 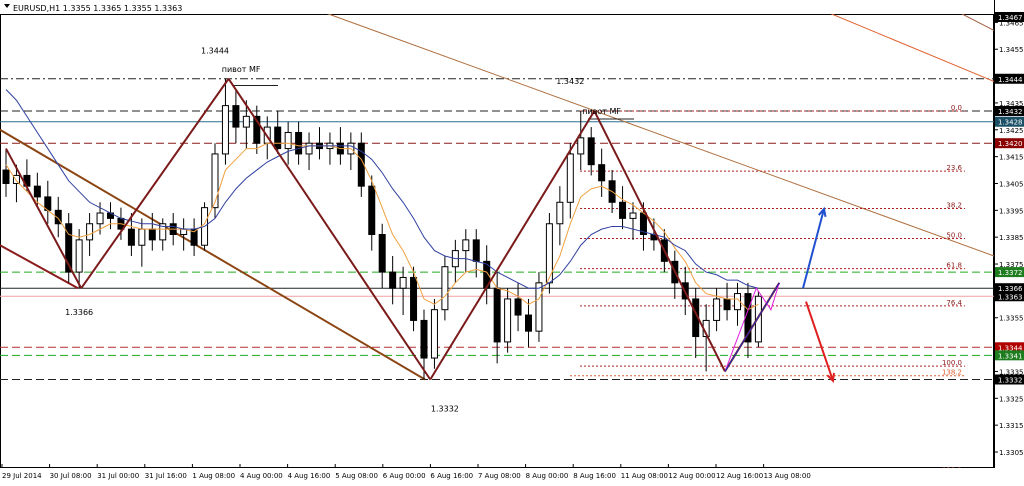 What do you see at coordinates (1010, 123) in the screenshot?
I see `price-marker-label: 1.3428` at bounding box center [1010, 123].